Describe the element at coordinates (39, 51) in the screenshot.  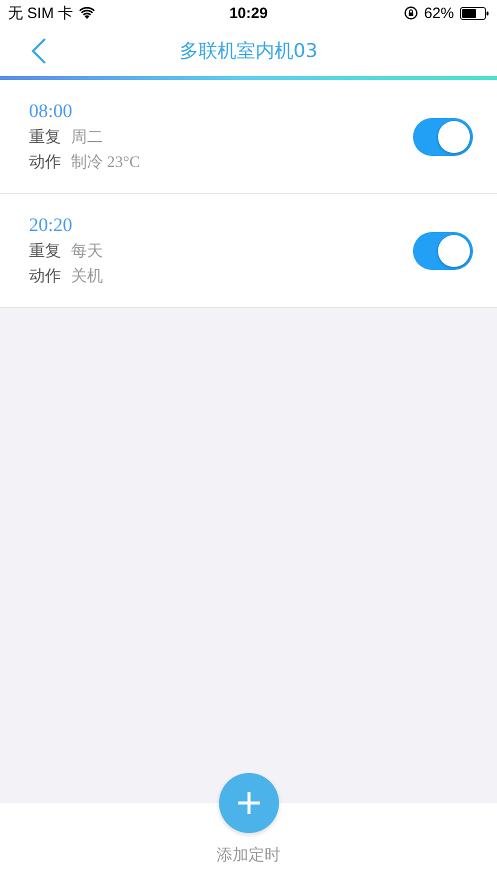
I see `back-icon` at that location.